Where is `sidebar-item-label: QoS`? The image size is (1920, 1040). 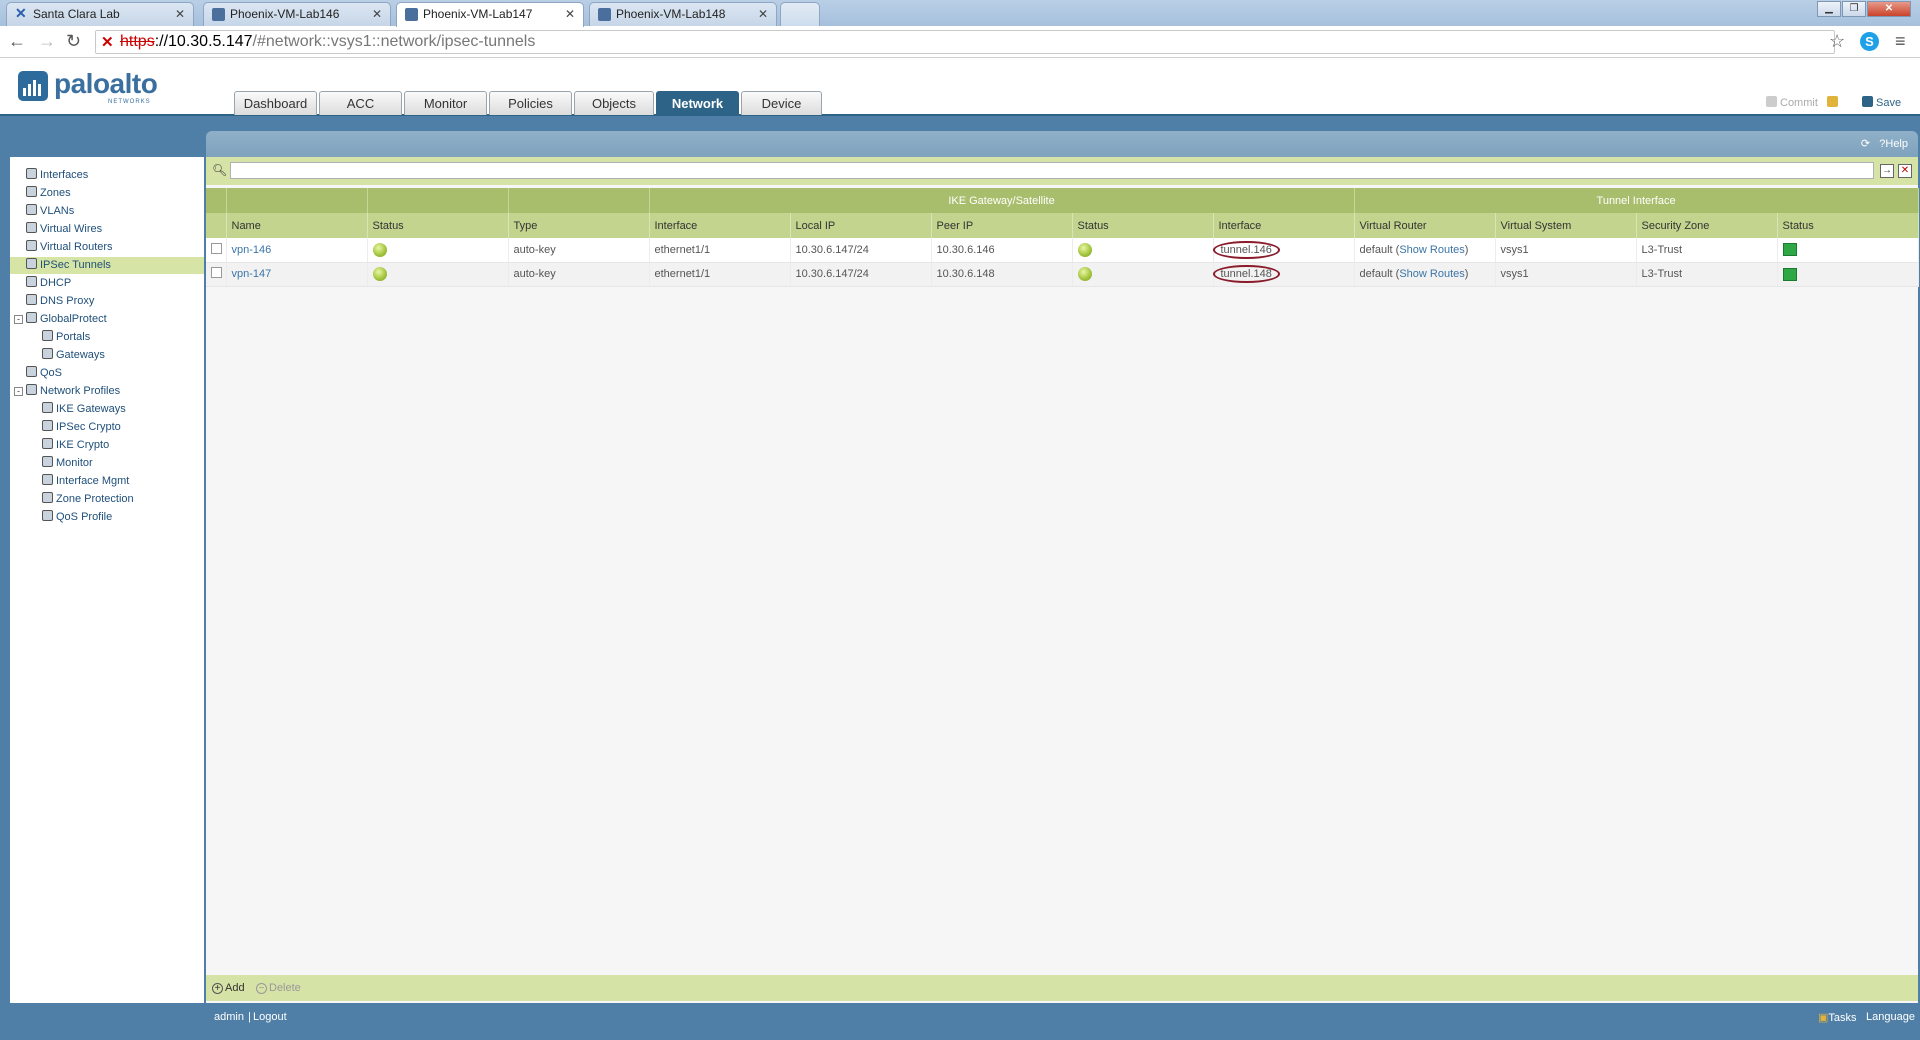
sidebar-item-label: QoS is located at coordinates (51, 373).